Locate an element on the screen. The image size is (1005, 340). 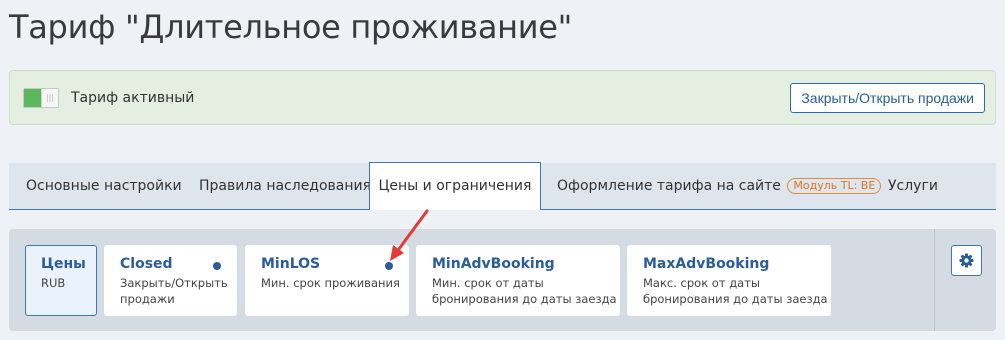
tab-inheritance-rules: Правила наследования is located at coordinates (285, 186).